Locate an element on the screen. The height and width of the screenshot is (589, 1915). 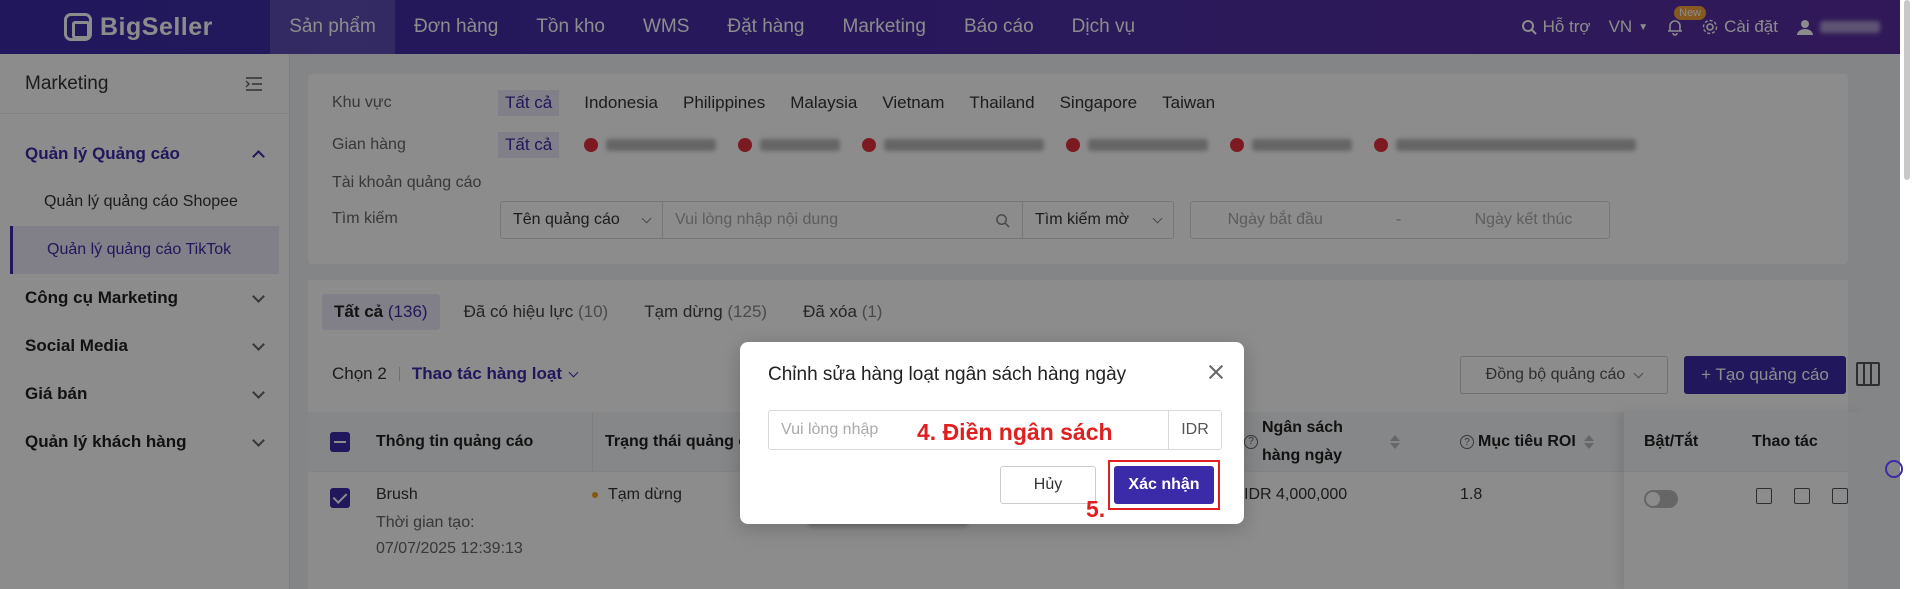
cancel-button: Hủy is located at coordinates (1048, 485).